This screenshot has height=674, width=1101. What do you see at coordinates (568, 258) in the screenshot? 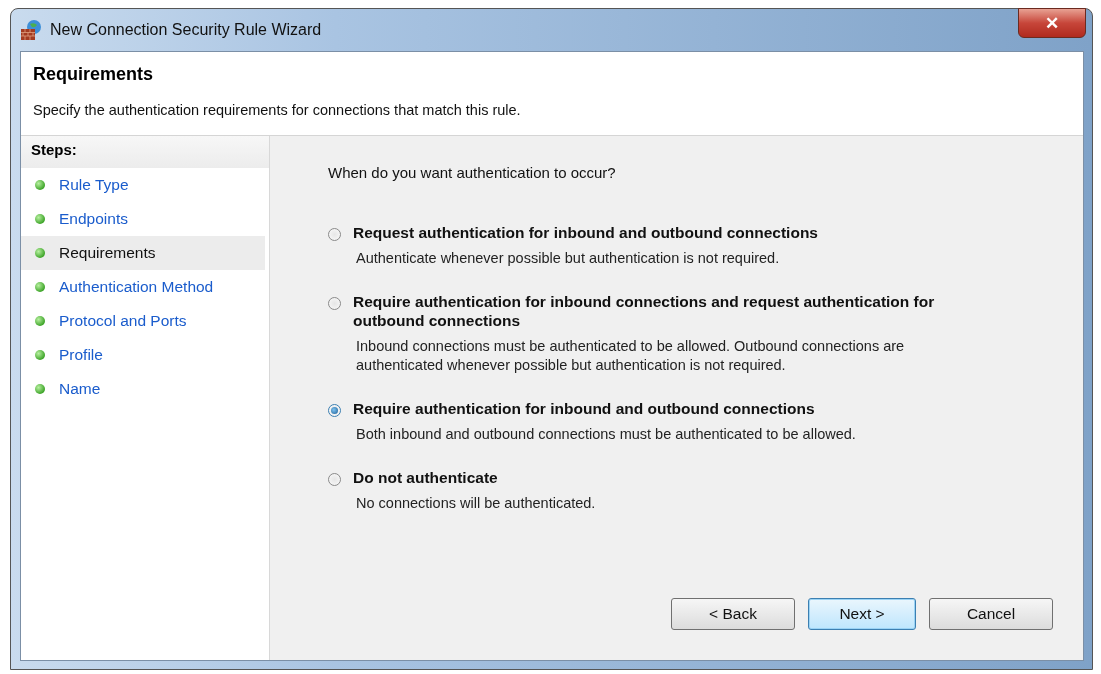
I see `option-description: Authenticate whenever possible but authentication is not required.` at bounding box center [568, 258].